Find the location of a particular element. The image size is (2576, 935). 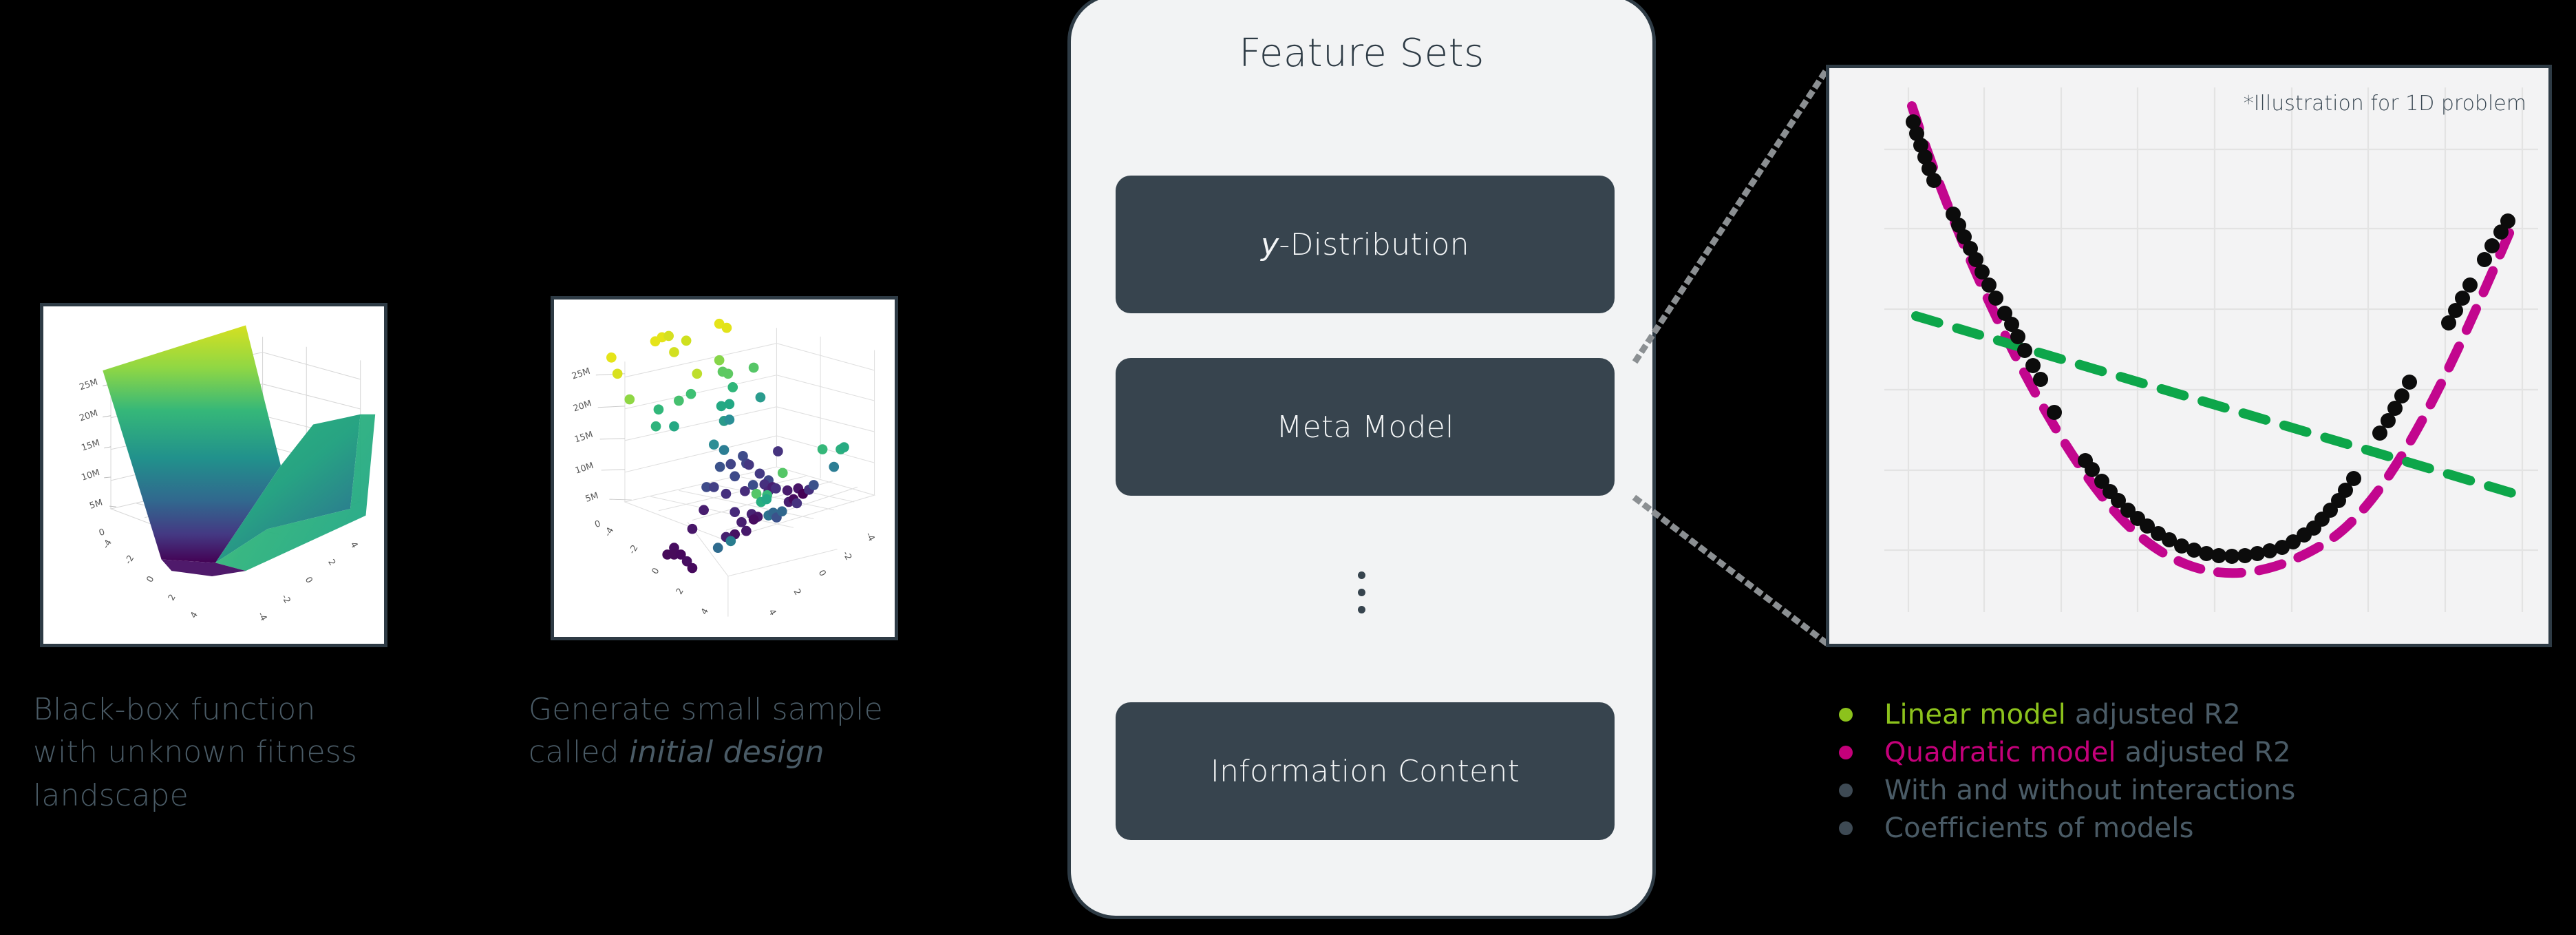

legend-text: With and without interactions is located at coordinates (2090, 790).